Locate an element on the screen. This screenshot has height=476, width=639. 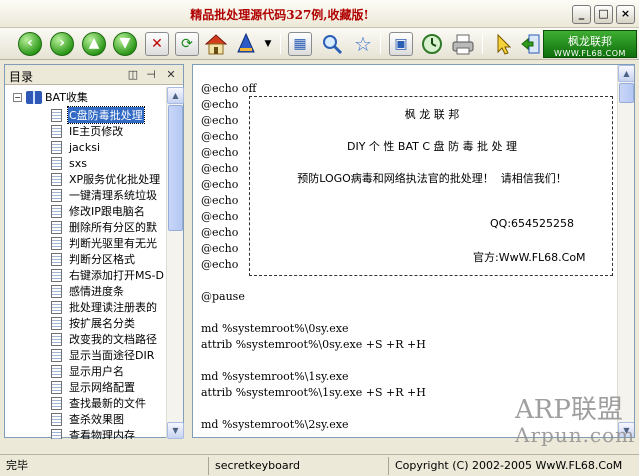
close-pane-icon: ✕ is located at coordinates (171, 74).